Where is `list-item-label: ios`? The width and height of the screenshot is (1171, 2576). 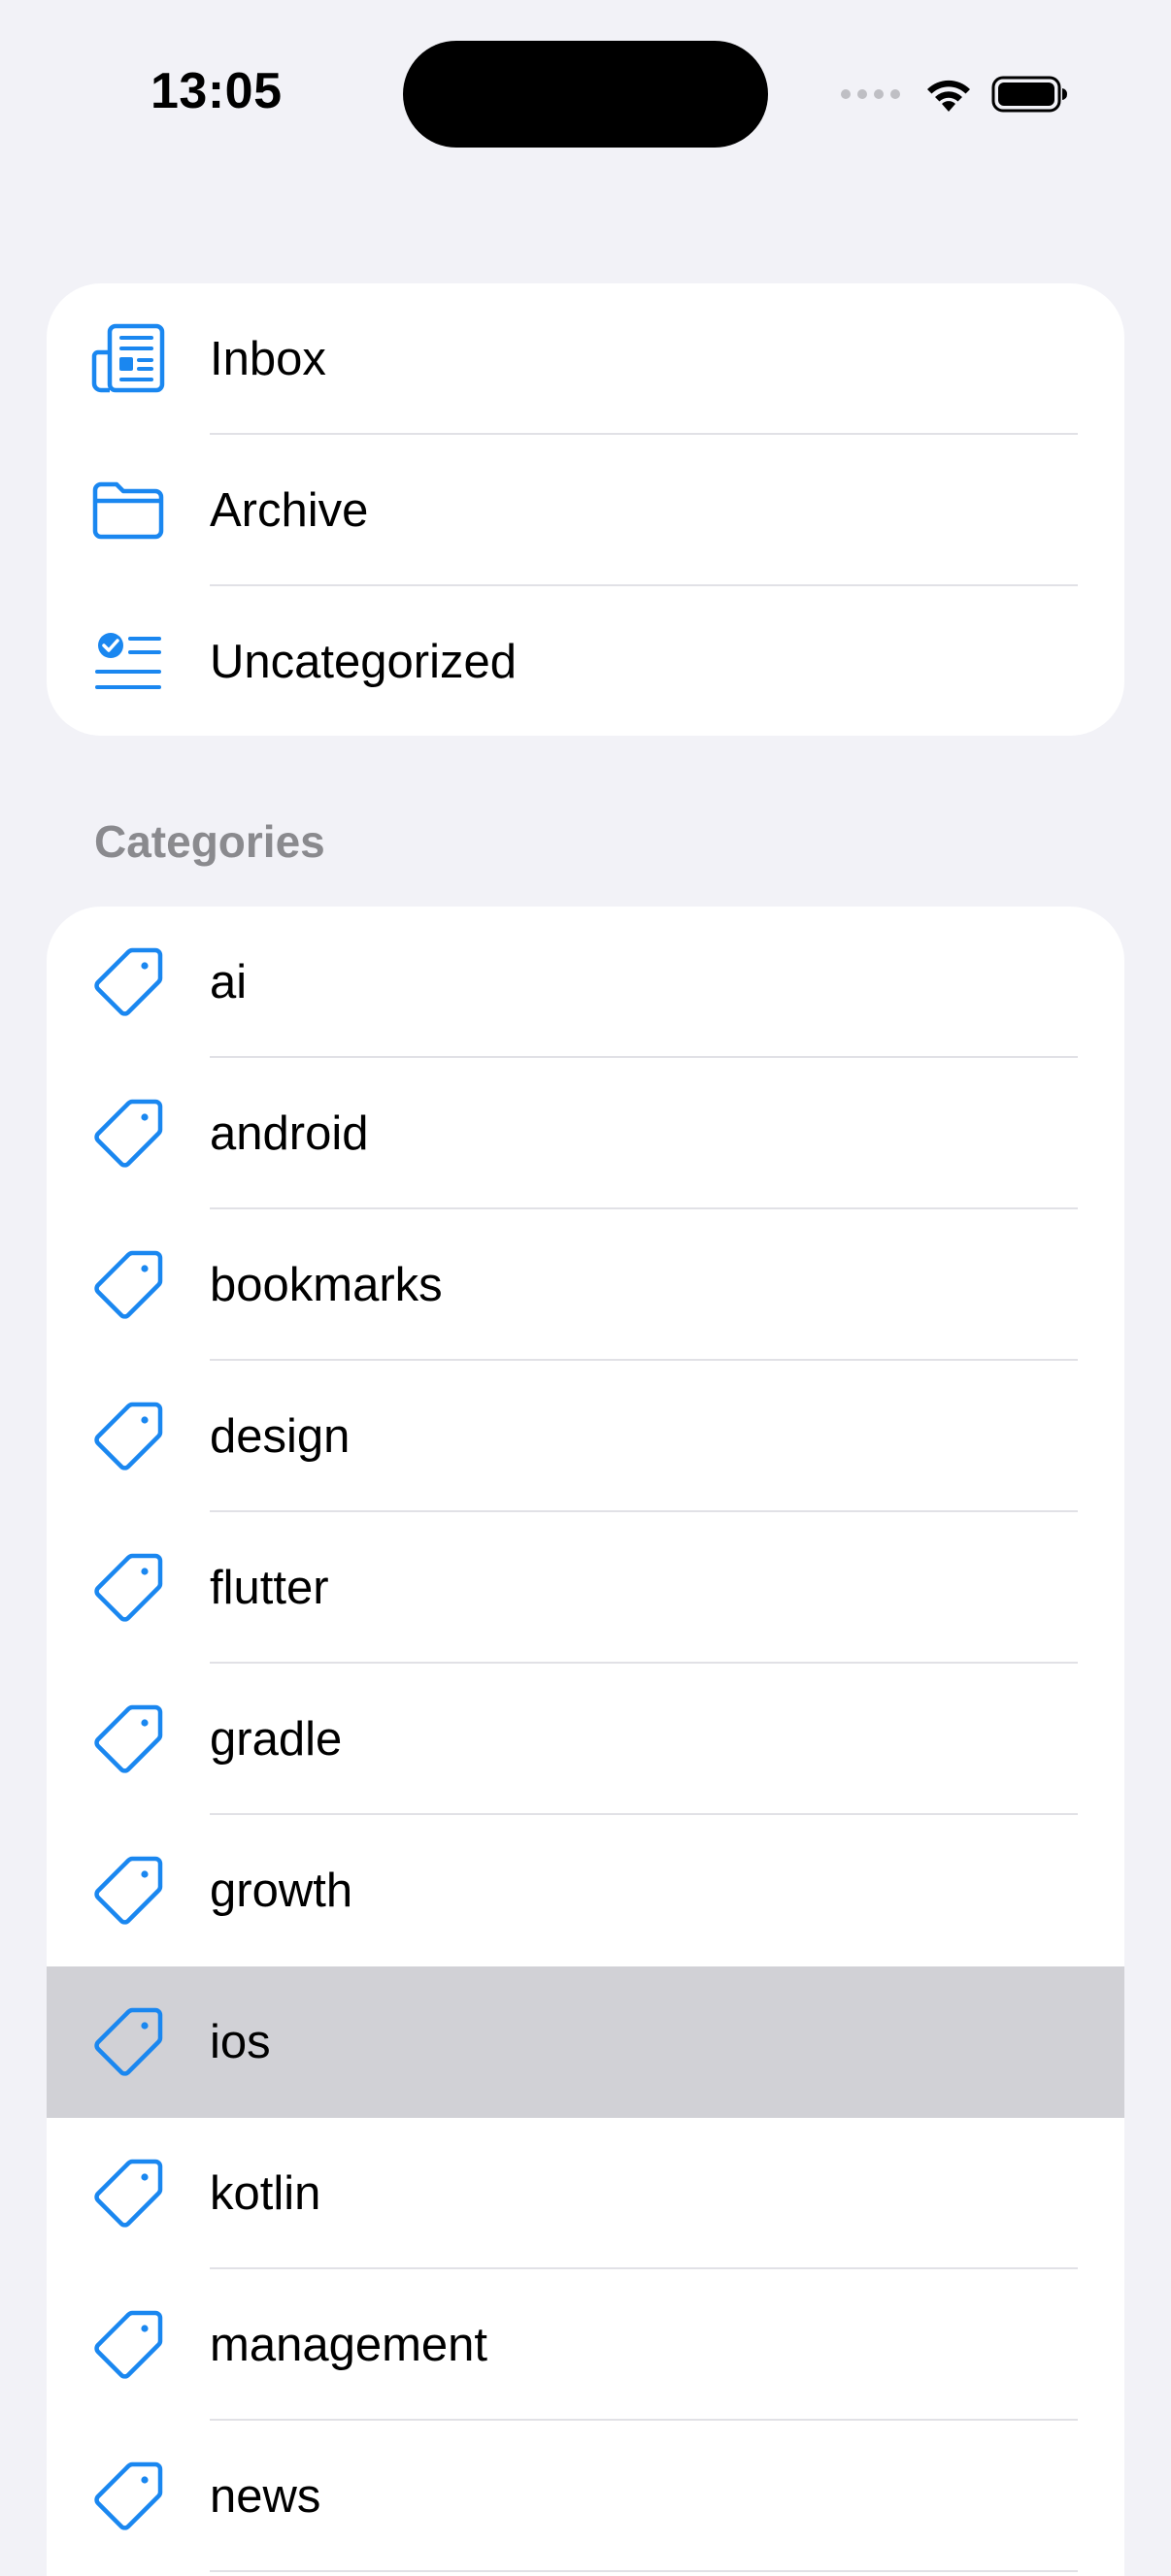
list-item-label: ios is located at coordinates (240, 2042).